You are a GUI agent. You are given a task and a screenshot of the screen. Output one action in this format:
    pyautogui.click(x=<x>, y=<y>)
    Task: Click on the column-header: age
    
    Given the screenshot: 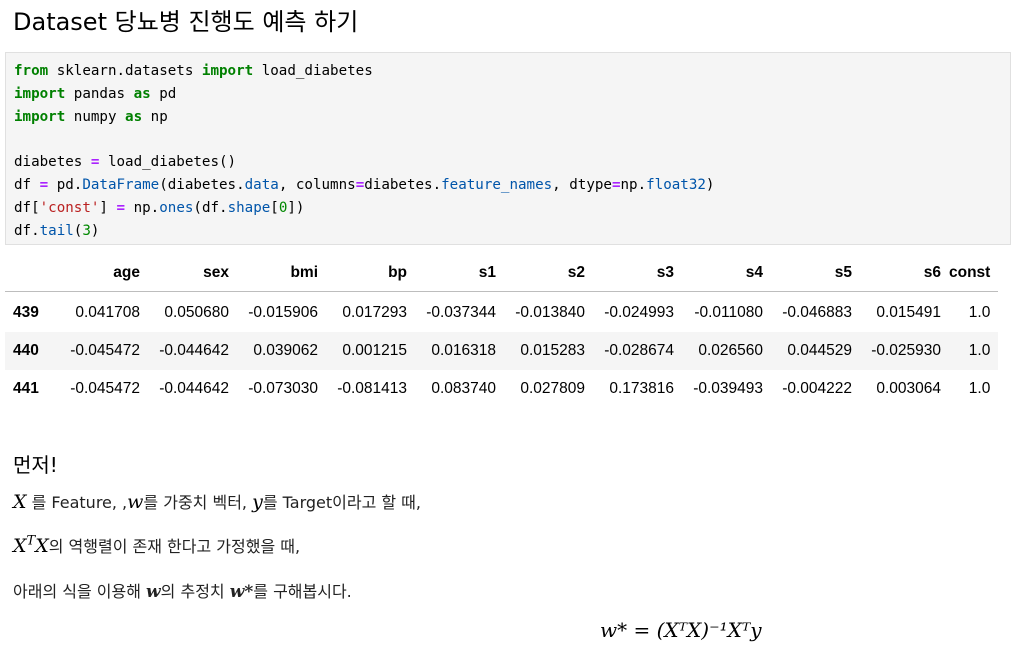 What is the action you would take?
    pyautogui.click(x=103, y=273)
    